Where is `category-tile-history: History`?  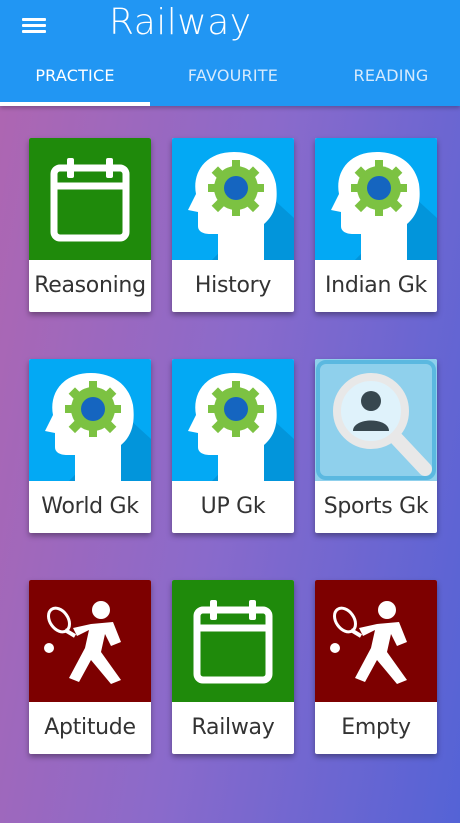
category-tile-history: History is located at coordinates (233, 225).